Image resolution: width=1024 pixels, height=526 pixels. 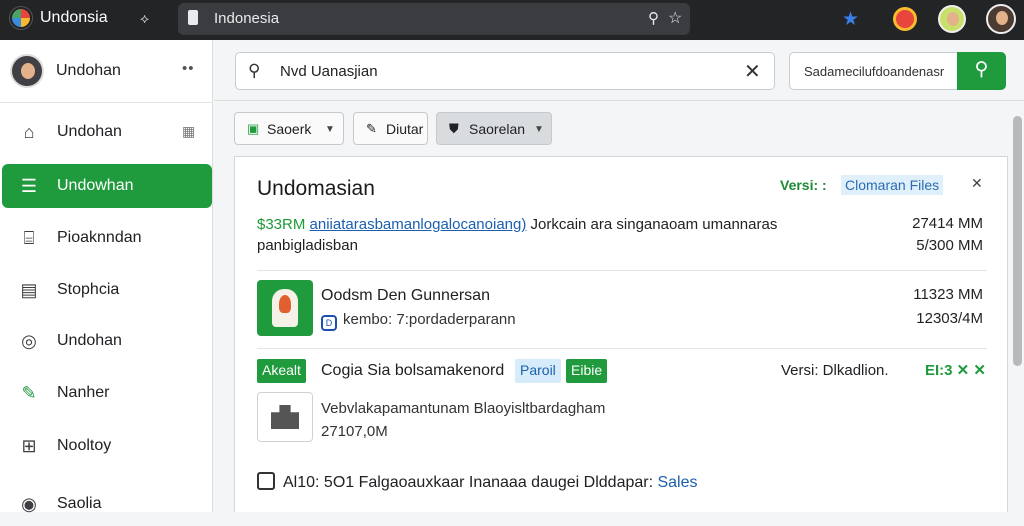 I want to click on pin-icon: ⟡, so click(x=144, y=18).